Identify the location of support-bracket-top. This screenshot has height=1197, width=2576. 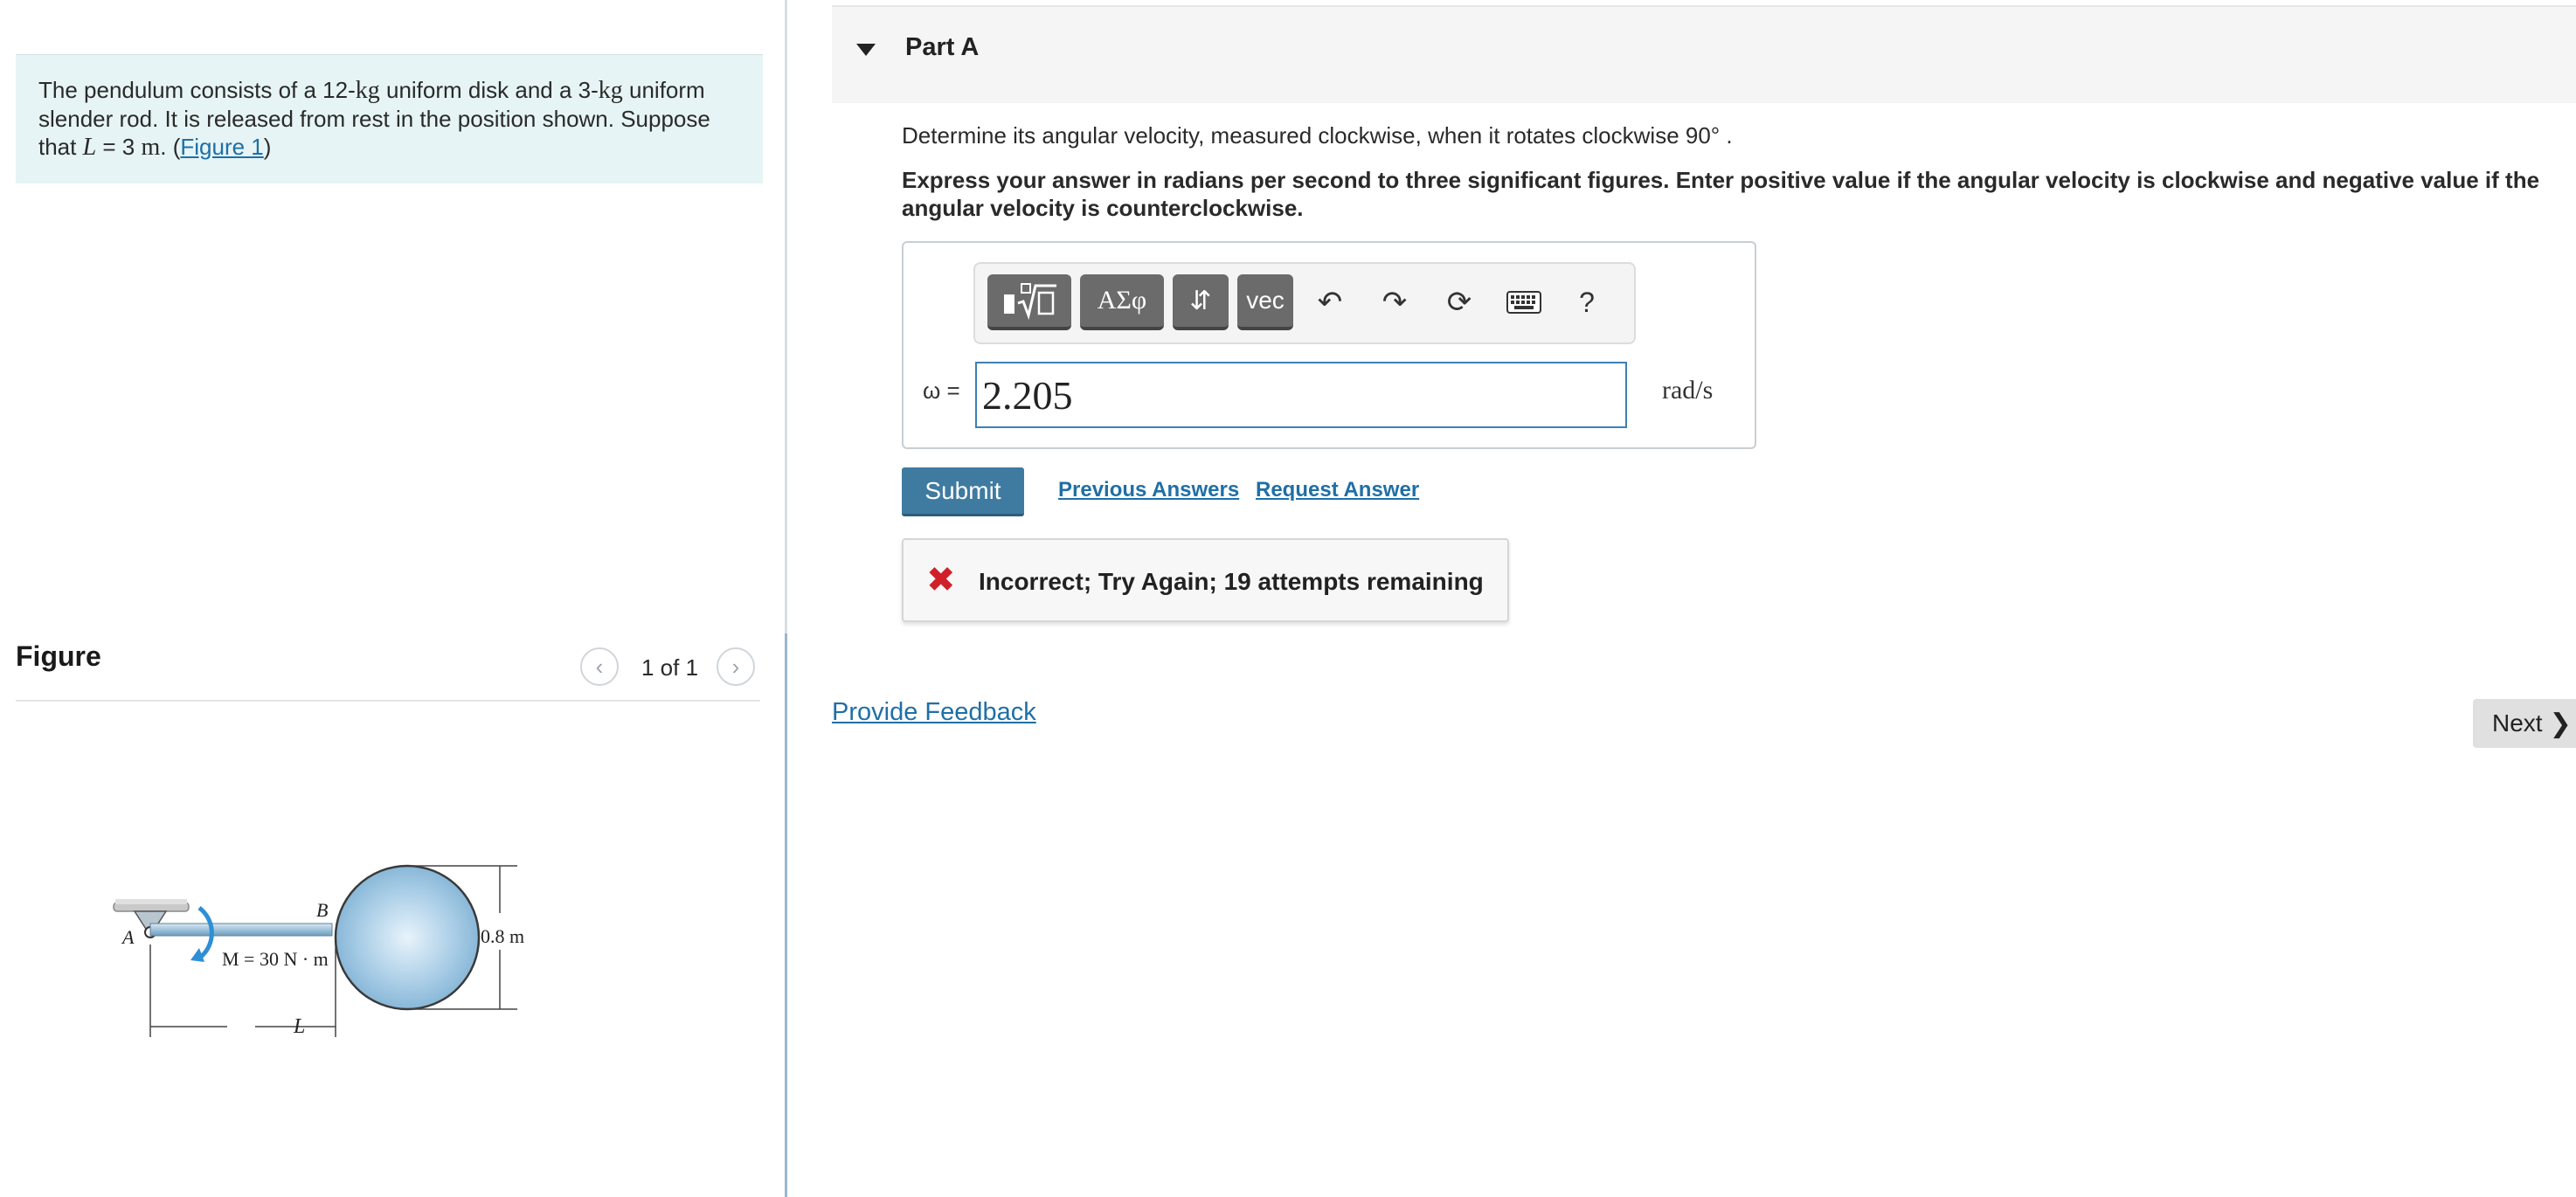
(151, 902).